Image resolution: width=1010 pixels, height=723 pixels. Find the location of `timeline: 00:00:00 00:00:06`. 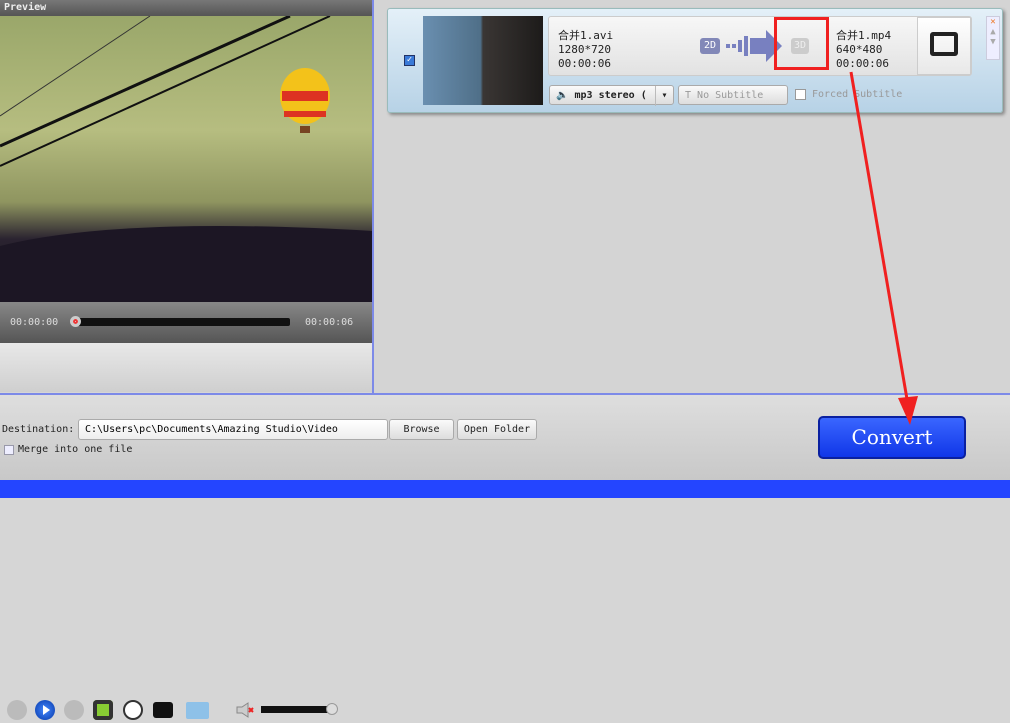

timeline: 00:00:00 00:00:06 is located at coordinates (186, 322).